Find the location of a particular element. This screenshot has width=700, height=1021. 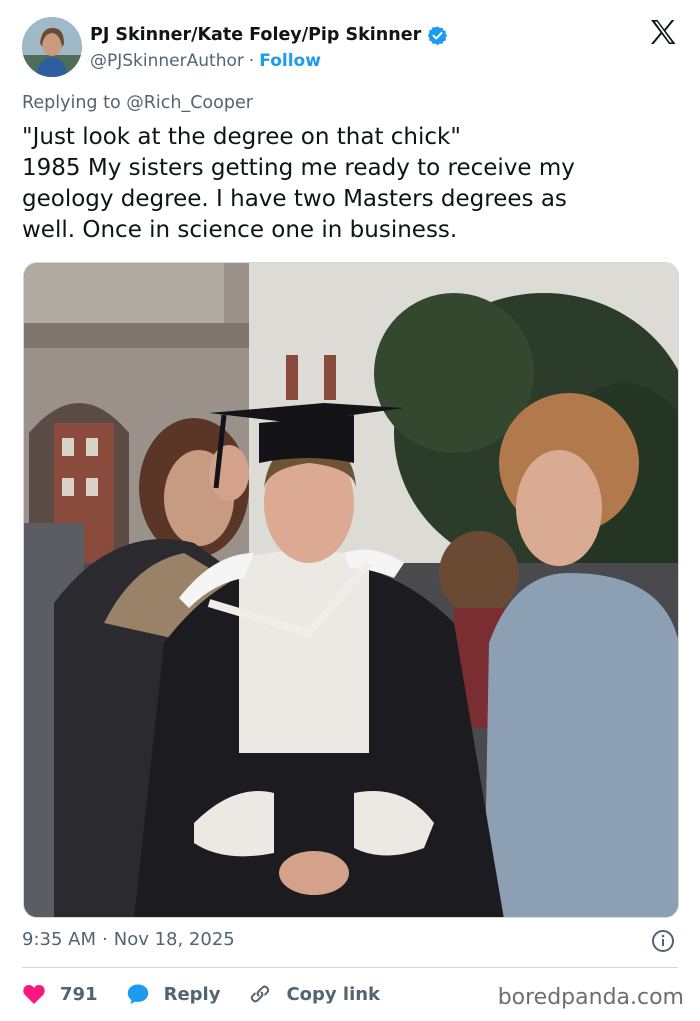

like-button: 791 is located at coordinates (60, 994).